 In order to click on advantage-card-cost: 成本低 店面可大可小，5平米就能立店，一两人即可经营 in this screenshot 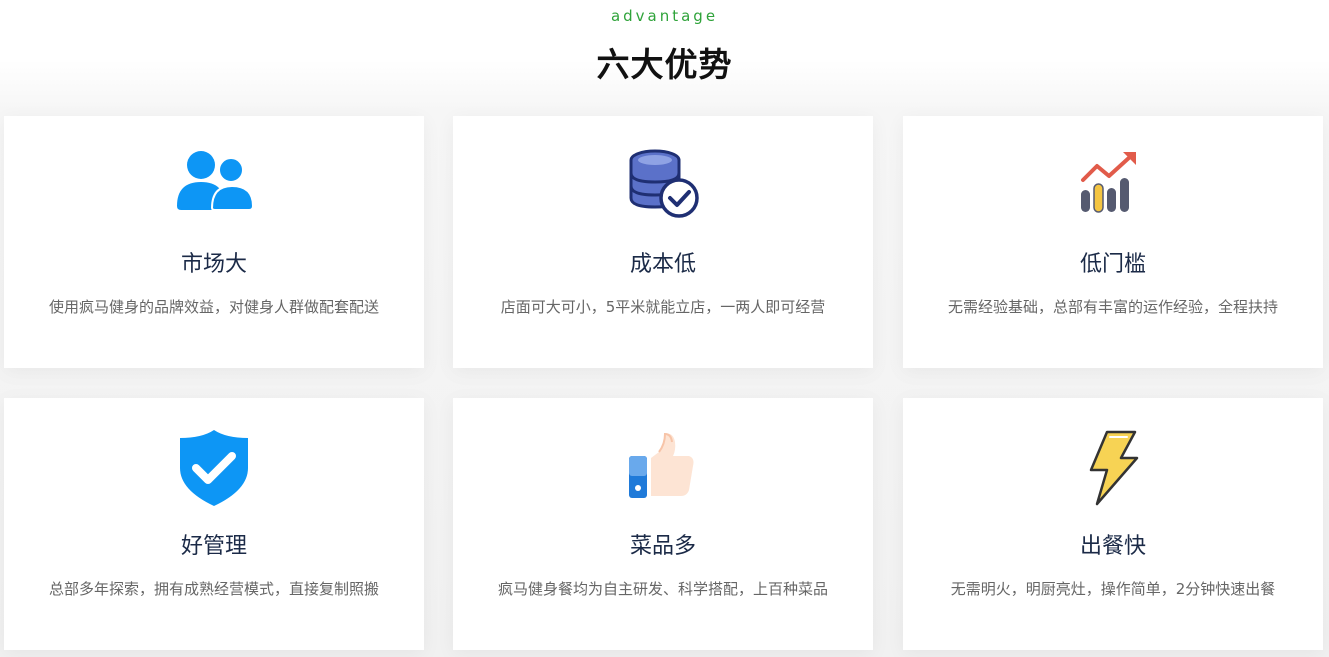, I will do `click(663, 242)`.